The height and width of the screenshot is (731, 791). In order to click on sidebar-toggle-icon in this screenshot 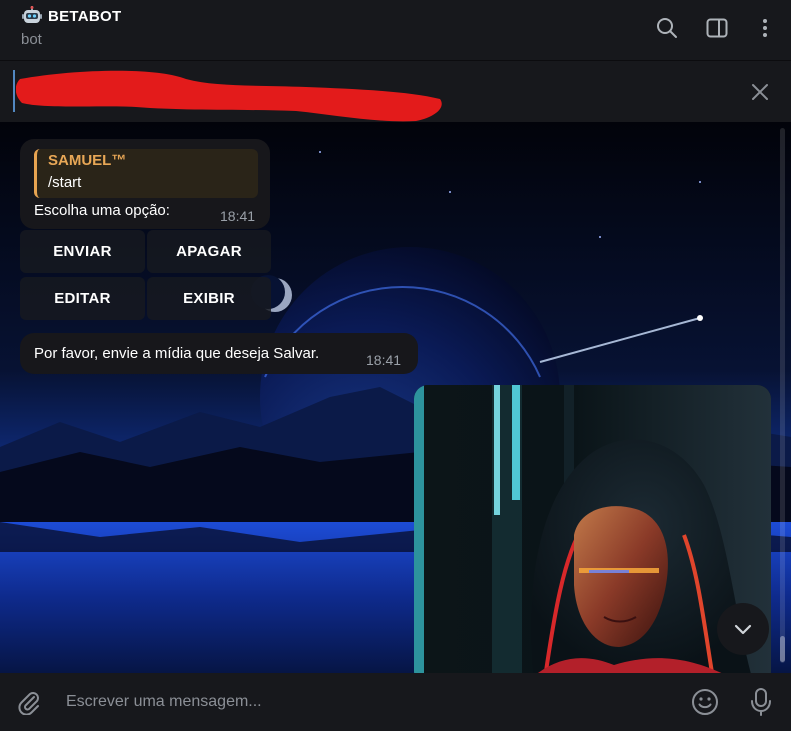, I will do `click(717, 28)`.